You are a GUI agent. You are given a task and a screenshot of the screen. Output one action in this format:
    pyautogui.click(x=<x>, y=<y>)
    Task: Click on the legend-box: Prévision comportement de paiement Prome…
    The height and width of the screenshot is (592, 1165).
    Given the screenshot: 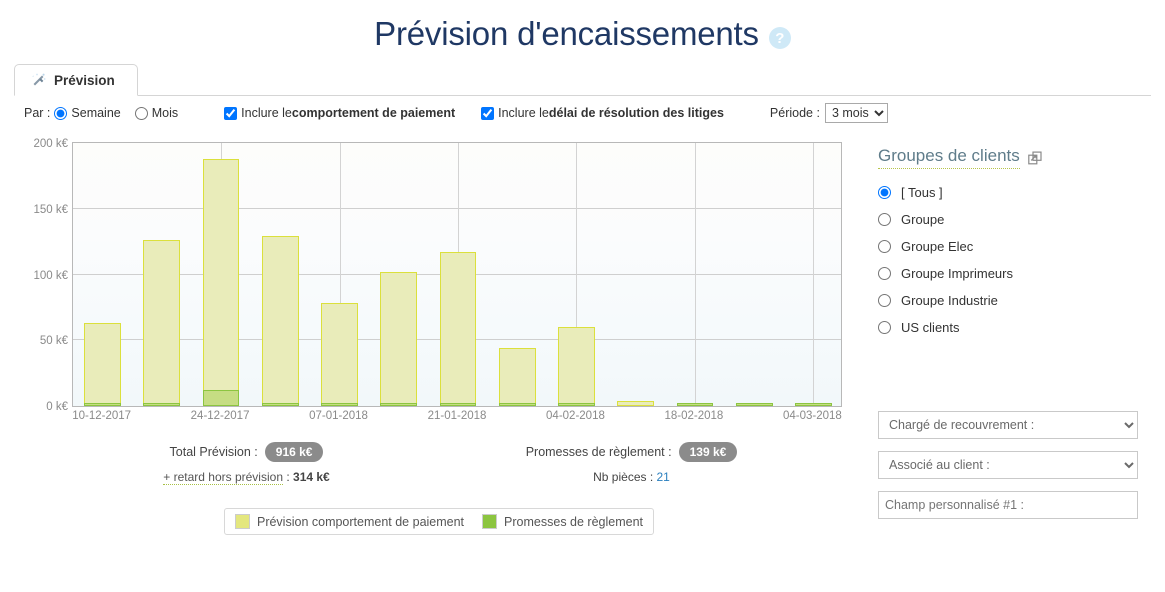 What is the action you would take?
    pyautogui.click(x=438, y=521)
    